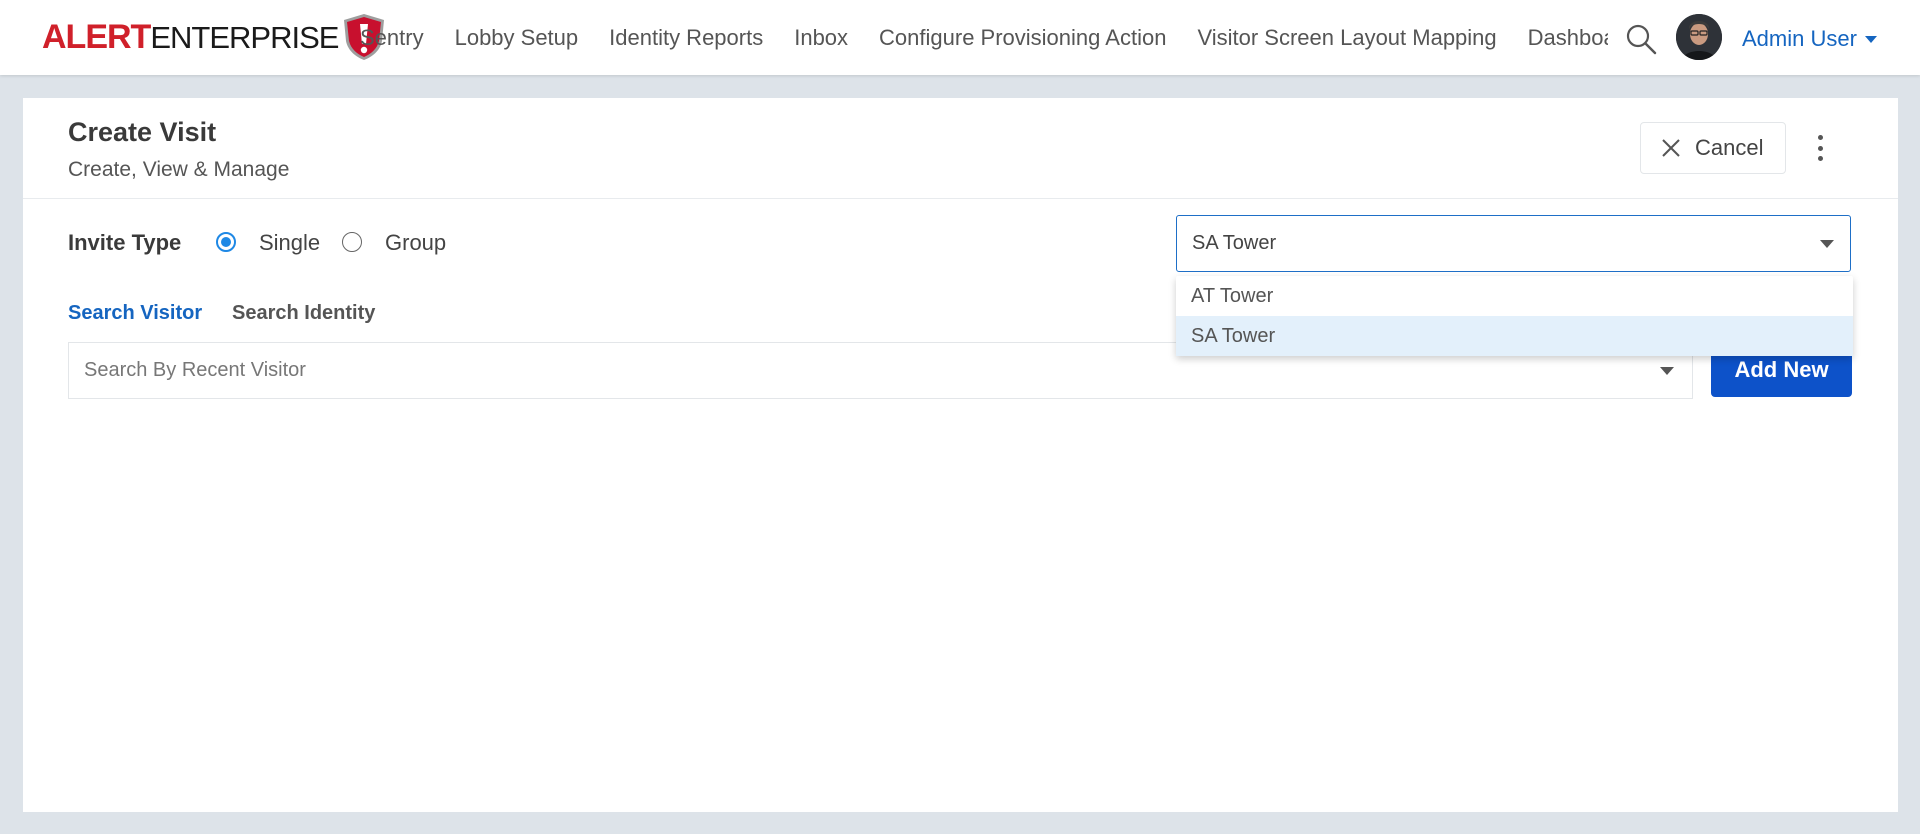 This screenshot has height=834, width=1920. What do you see at coordinates (1820, 148) in the screenshot?
I see `kebab-menu-icon` at bounding box center [1820, 148].